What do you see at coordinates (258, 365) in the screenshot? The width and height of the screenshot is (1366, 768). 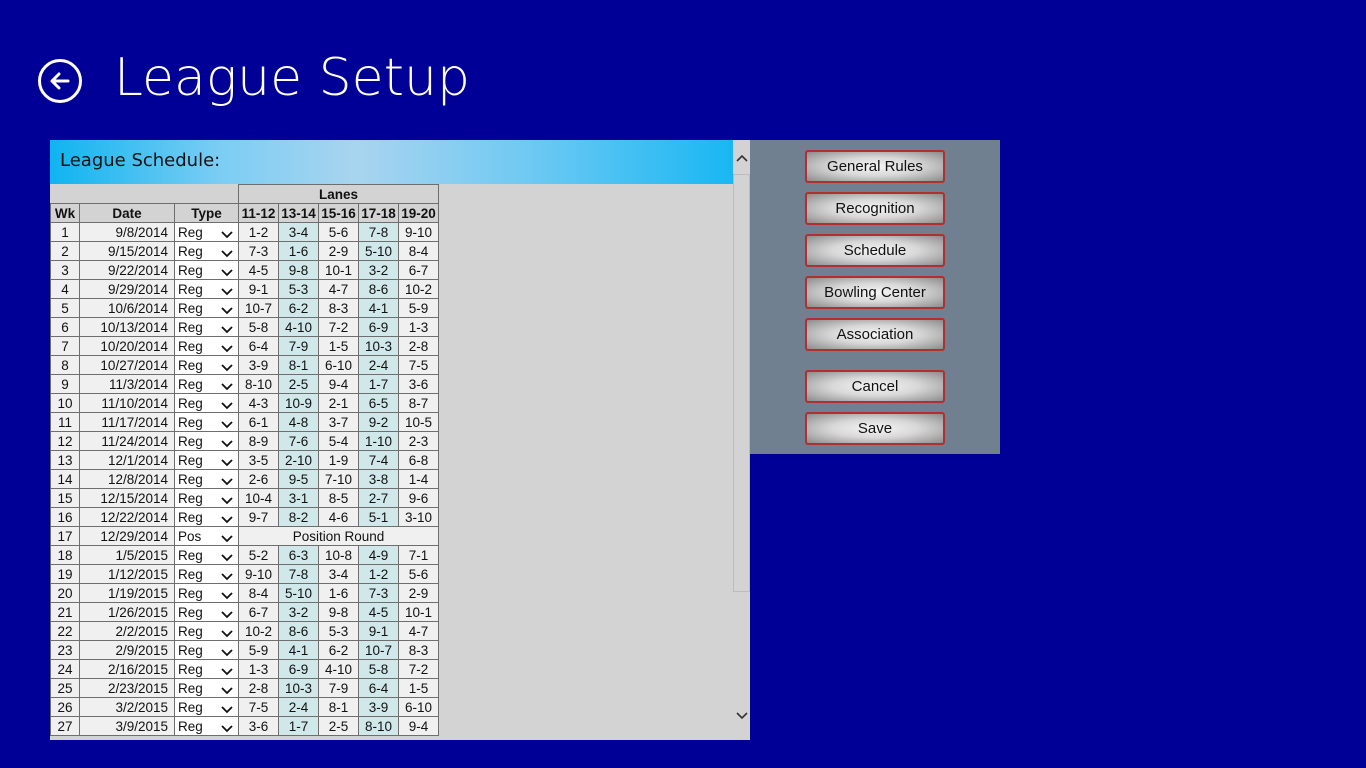 I see `lane-pairing-cell: 3-9` at bounding box center [258, 365].